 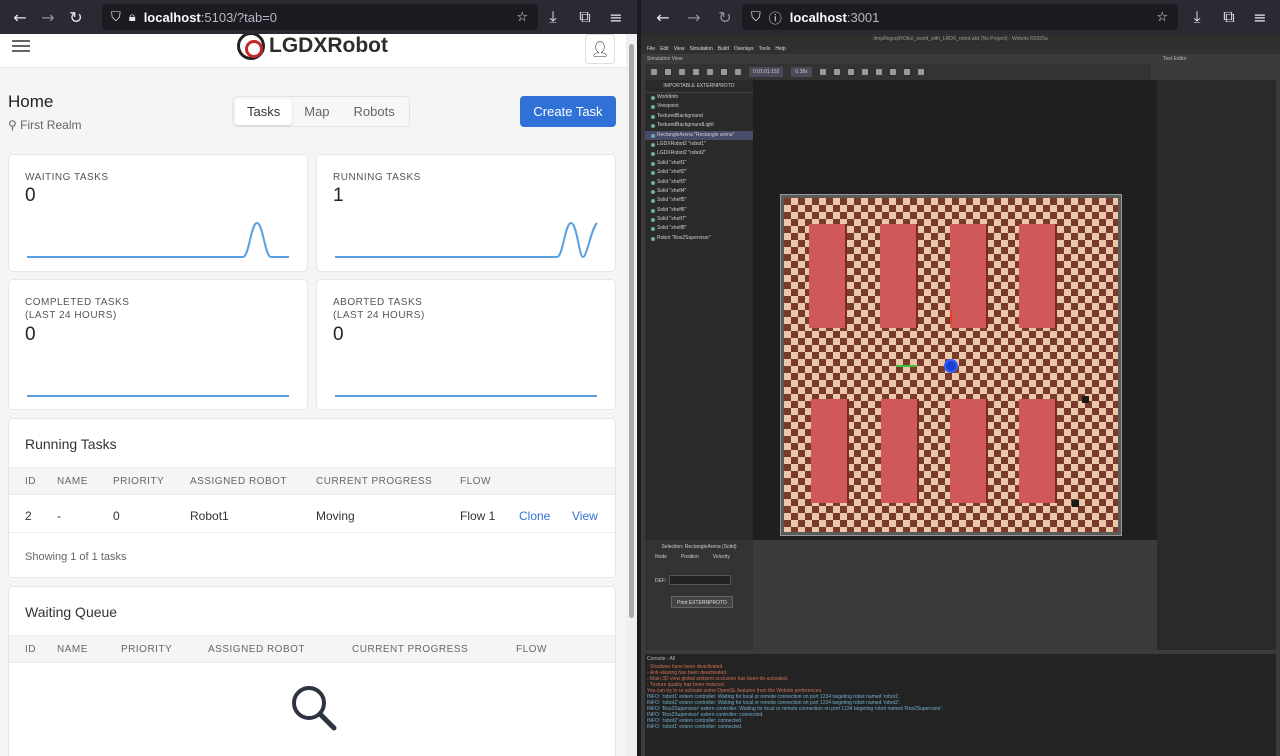 I want to click on realm-label: ⚲ First Realm, so click(x=44, y=125).